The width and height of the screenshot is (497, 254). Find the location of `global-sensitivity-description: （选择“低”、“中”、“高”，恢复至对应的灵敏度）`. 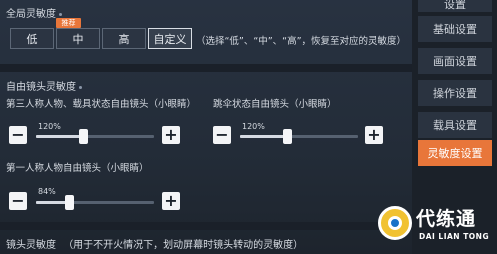

global-sensitivity-description: （选择“低”、“中”、“高”，恢复至对应的灵敏度） is located at coordinates (301, 41).